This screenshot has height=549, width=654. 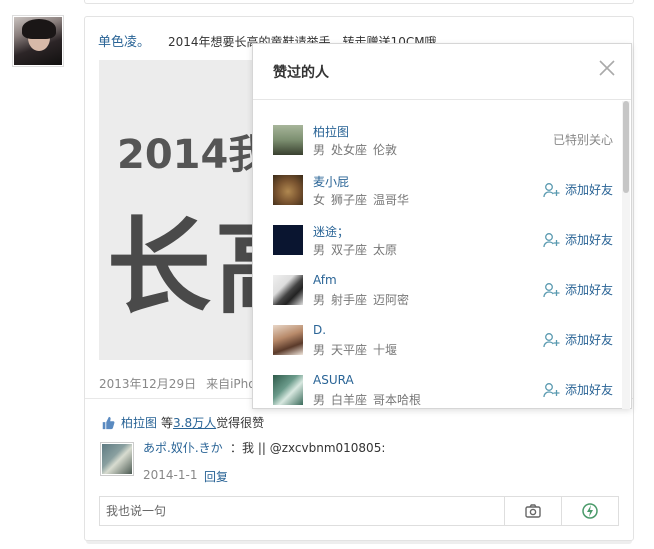 I want to click on comment-reply-link: 回复, so click(x=216, y=476).